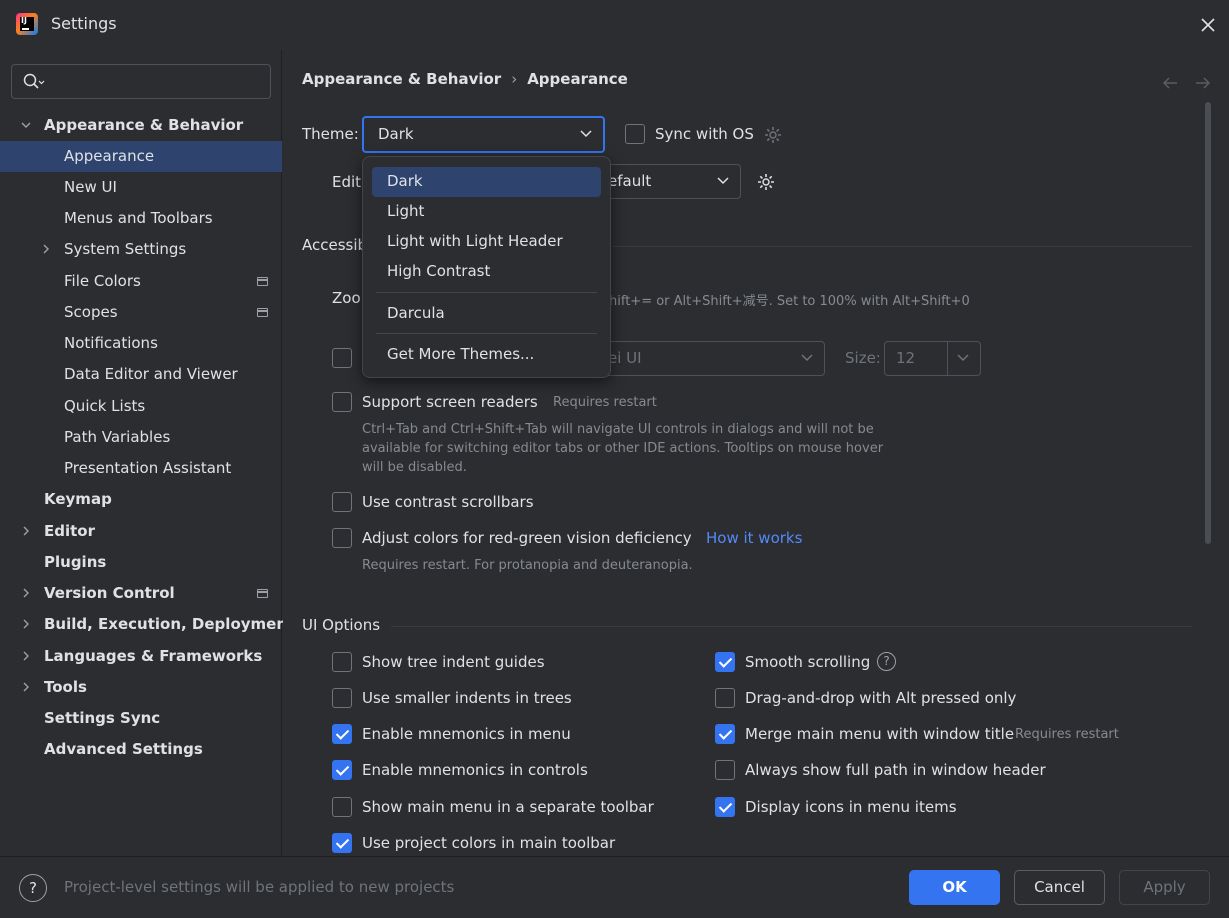 The width and height of the screenshot is (1229, 918). What do you see at coordinates (141, 562) in the screenshot?
I see `tree-item-plugins: Plugins` at bounding box center [141, 562].